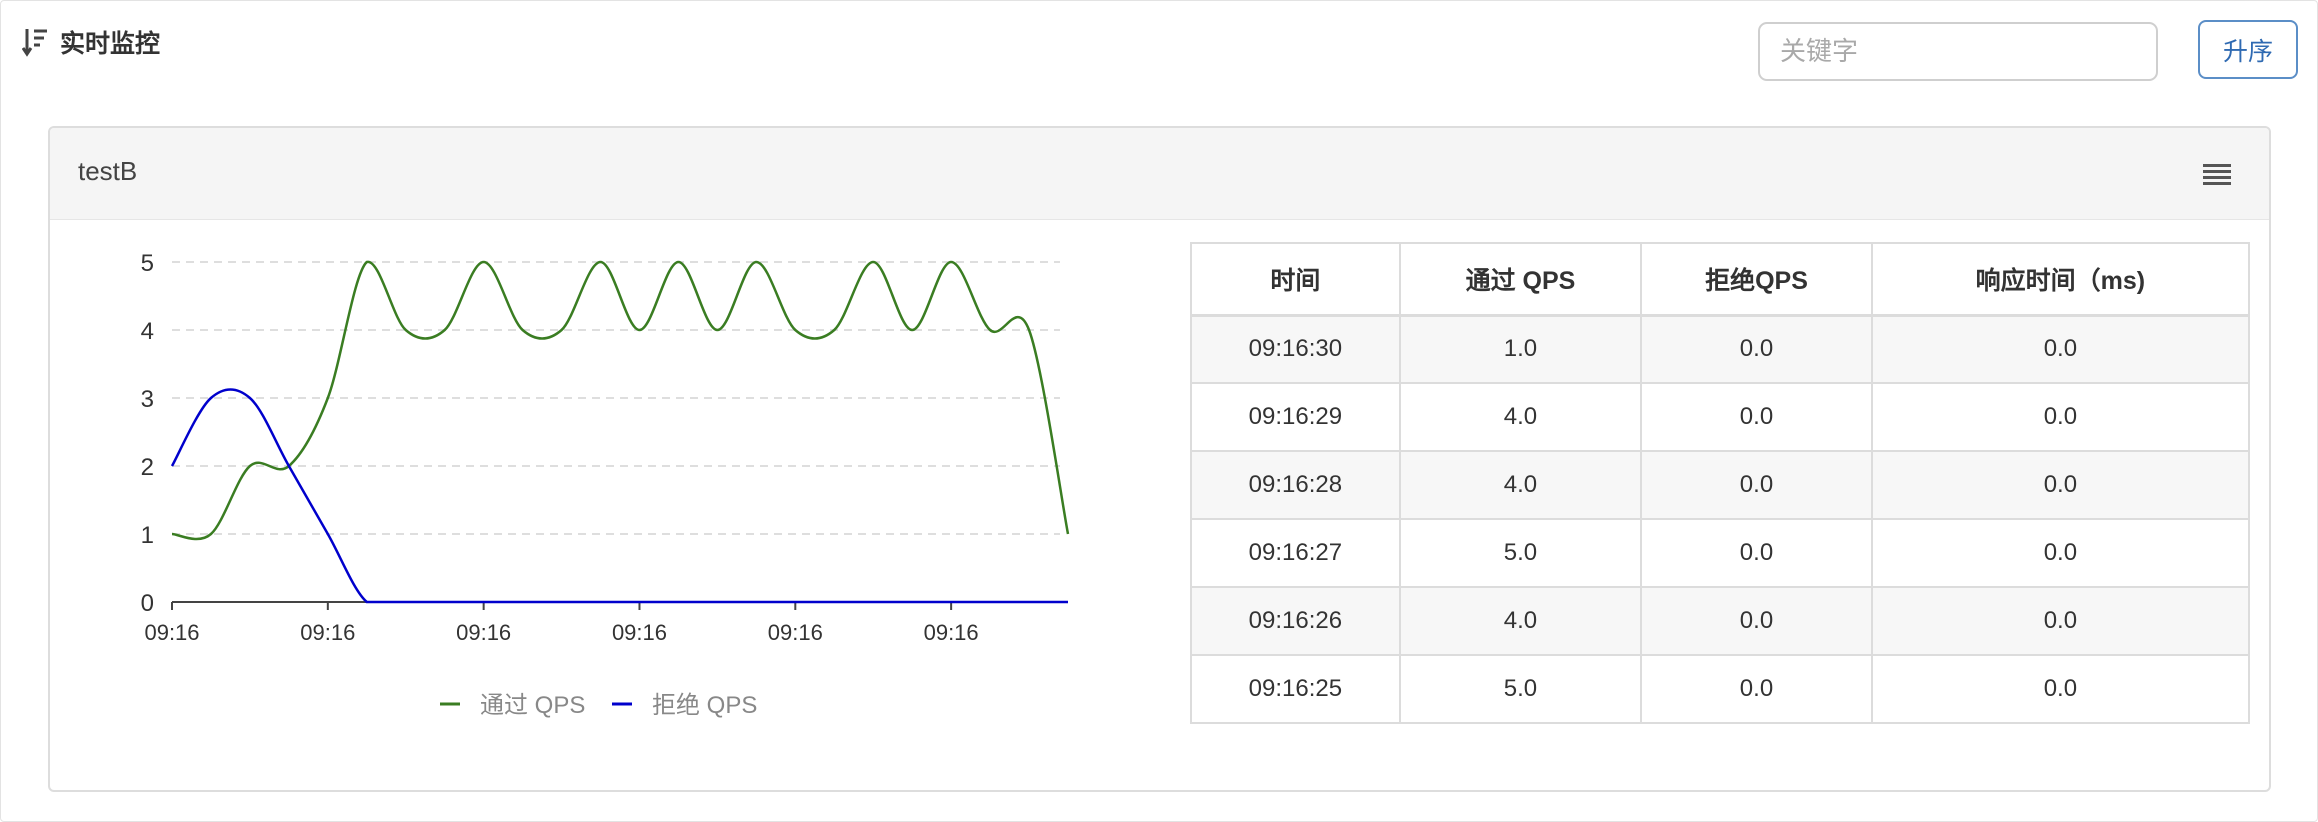  What do you see at coordinates (704, 705) in the screenshot?
I see `legend-block-label: 拒绝 QPS` at bounding box center [704, 705].